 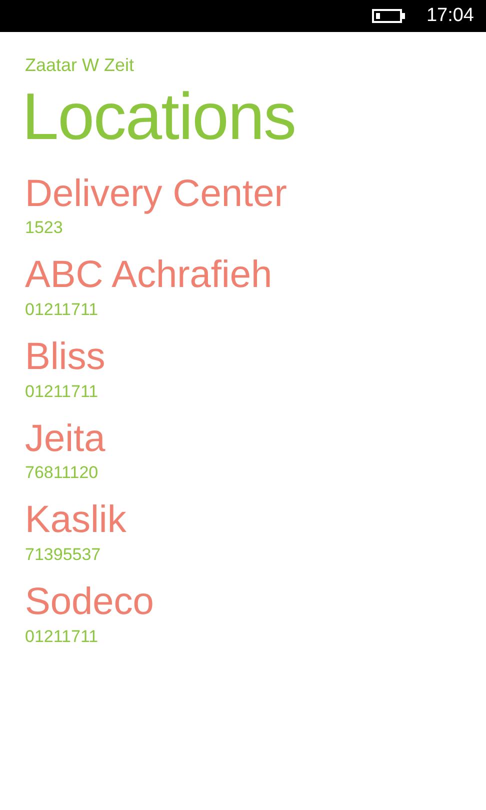 What do you see at coordinates (61, 473) in the screenshot?
I see `phone-number: 76811120` at bounding box center [61, 473].